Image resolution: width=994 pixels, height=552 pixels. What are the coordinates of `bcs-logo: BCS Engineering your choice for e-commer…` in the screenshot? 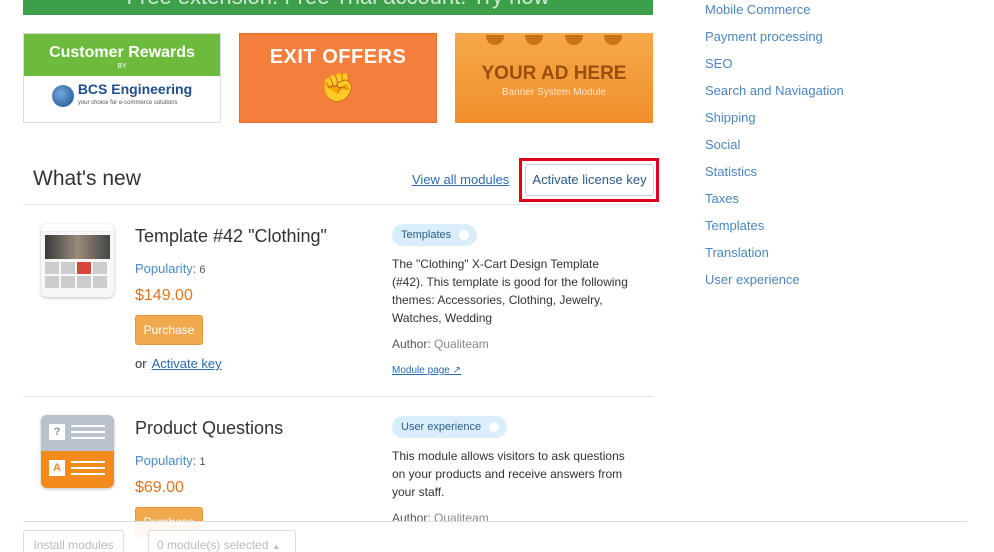 It's located at (122, 96).